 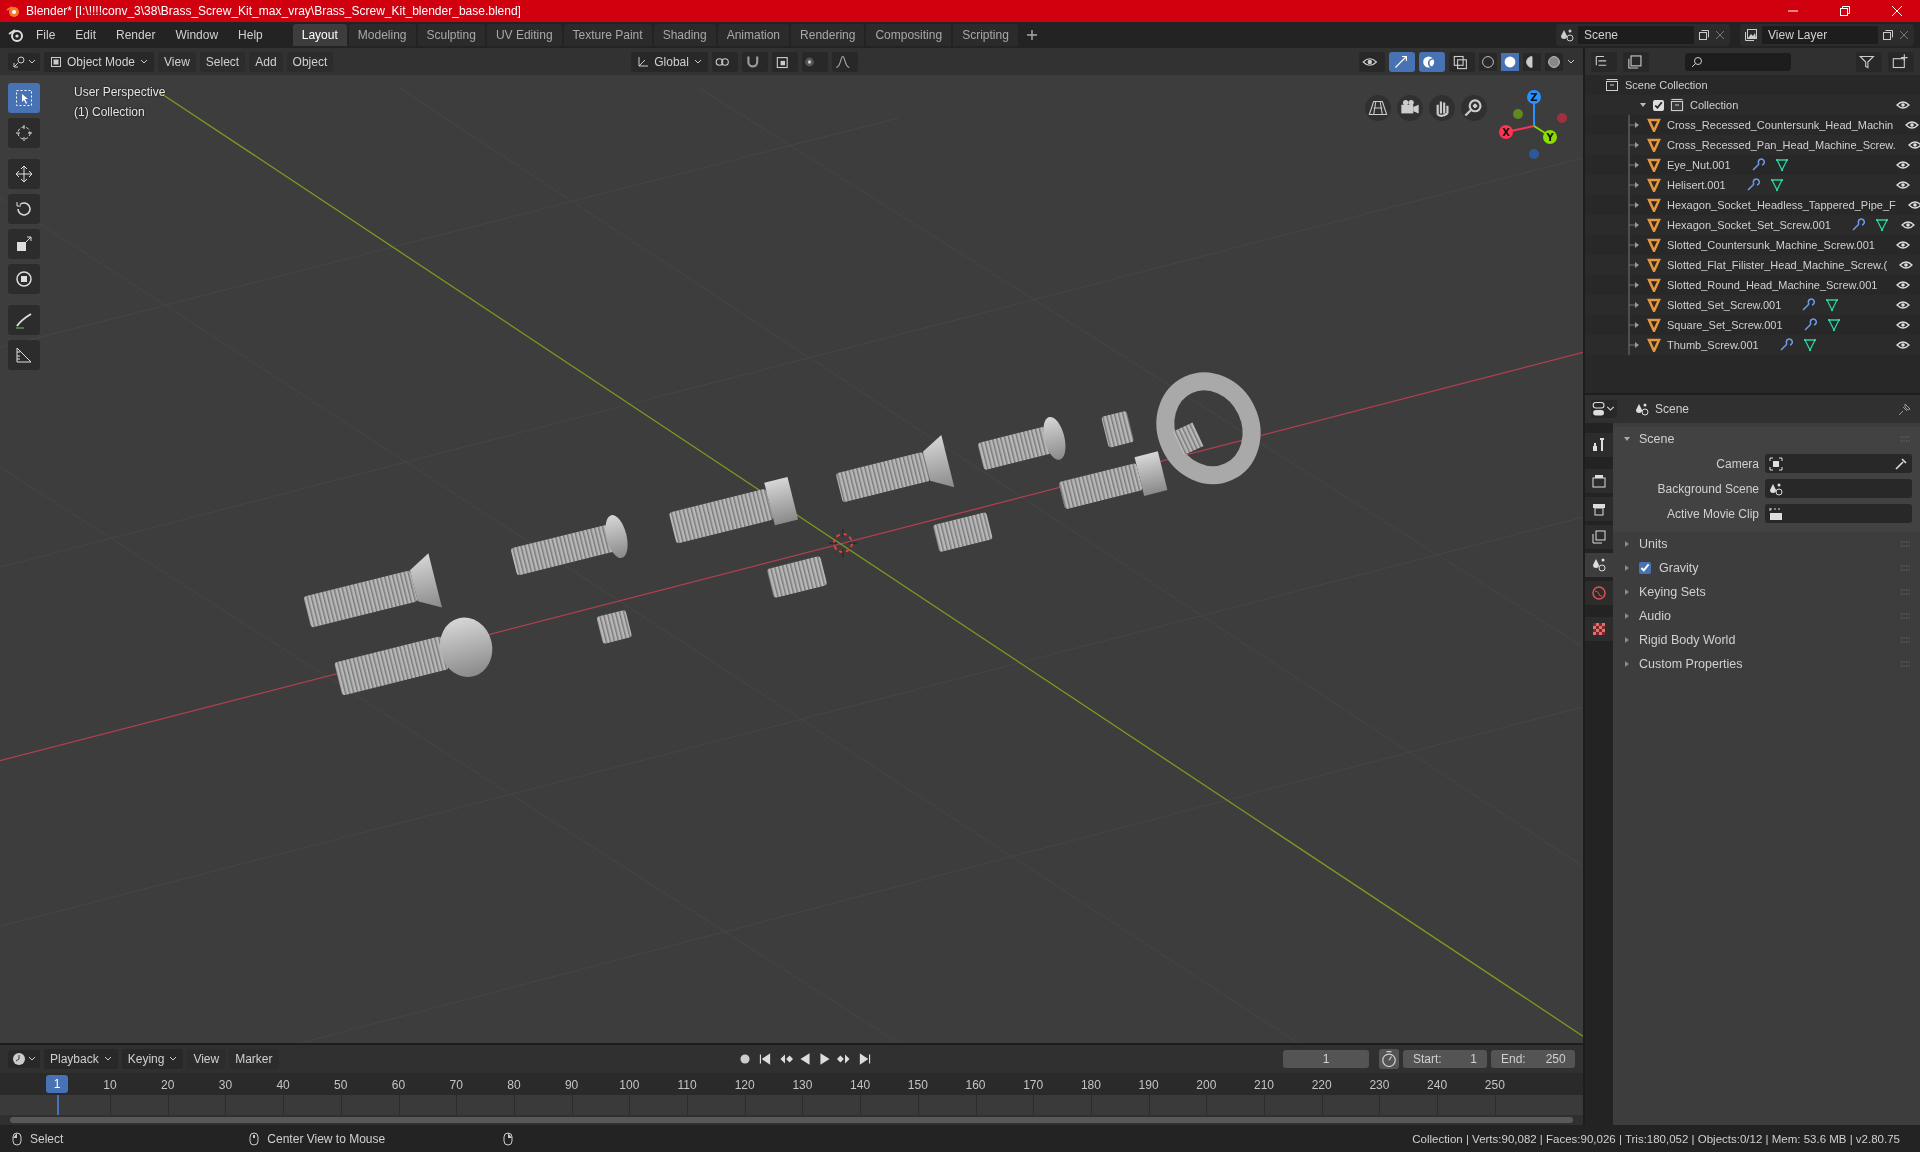 What do you see at coordinates (791, 1120) in the screenshot?
I see `scrollbar` at bounding box center [791, 1120].